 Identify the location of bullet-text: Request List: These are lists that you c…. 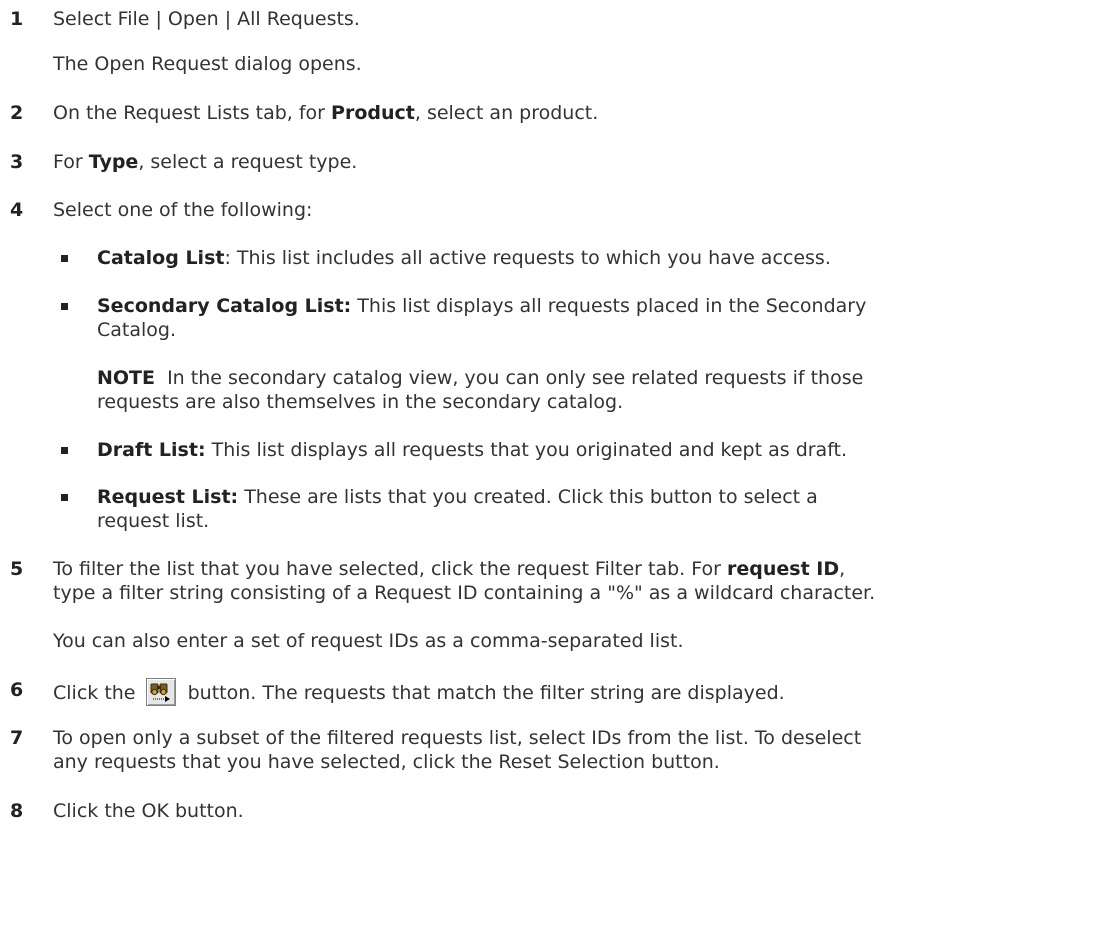
(457, 497).